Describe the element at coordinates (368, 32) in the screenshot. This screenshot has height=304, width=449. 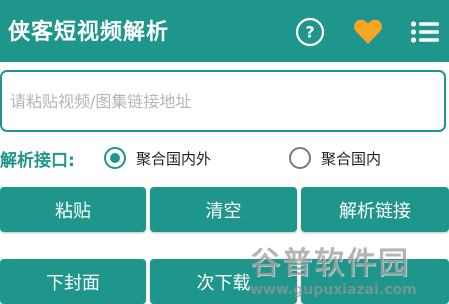
I see `heart-icon` at that location.